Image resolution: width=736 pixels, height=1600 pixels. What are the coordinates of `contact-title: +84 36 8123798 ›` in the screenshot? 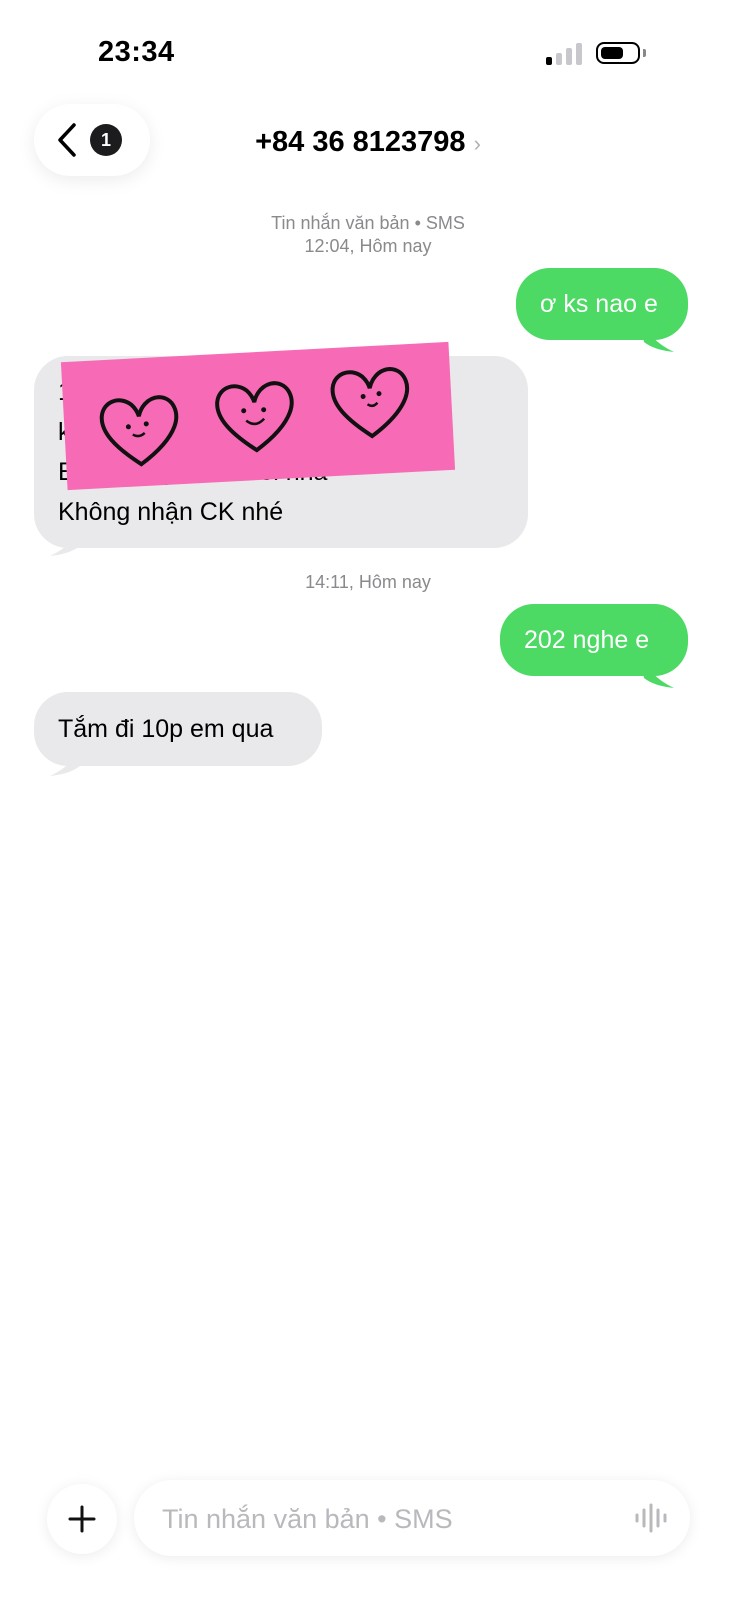 It's located at (368, 142).